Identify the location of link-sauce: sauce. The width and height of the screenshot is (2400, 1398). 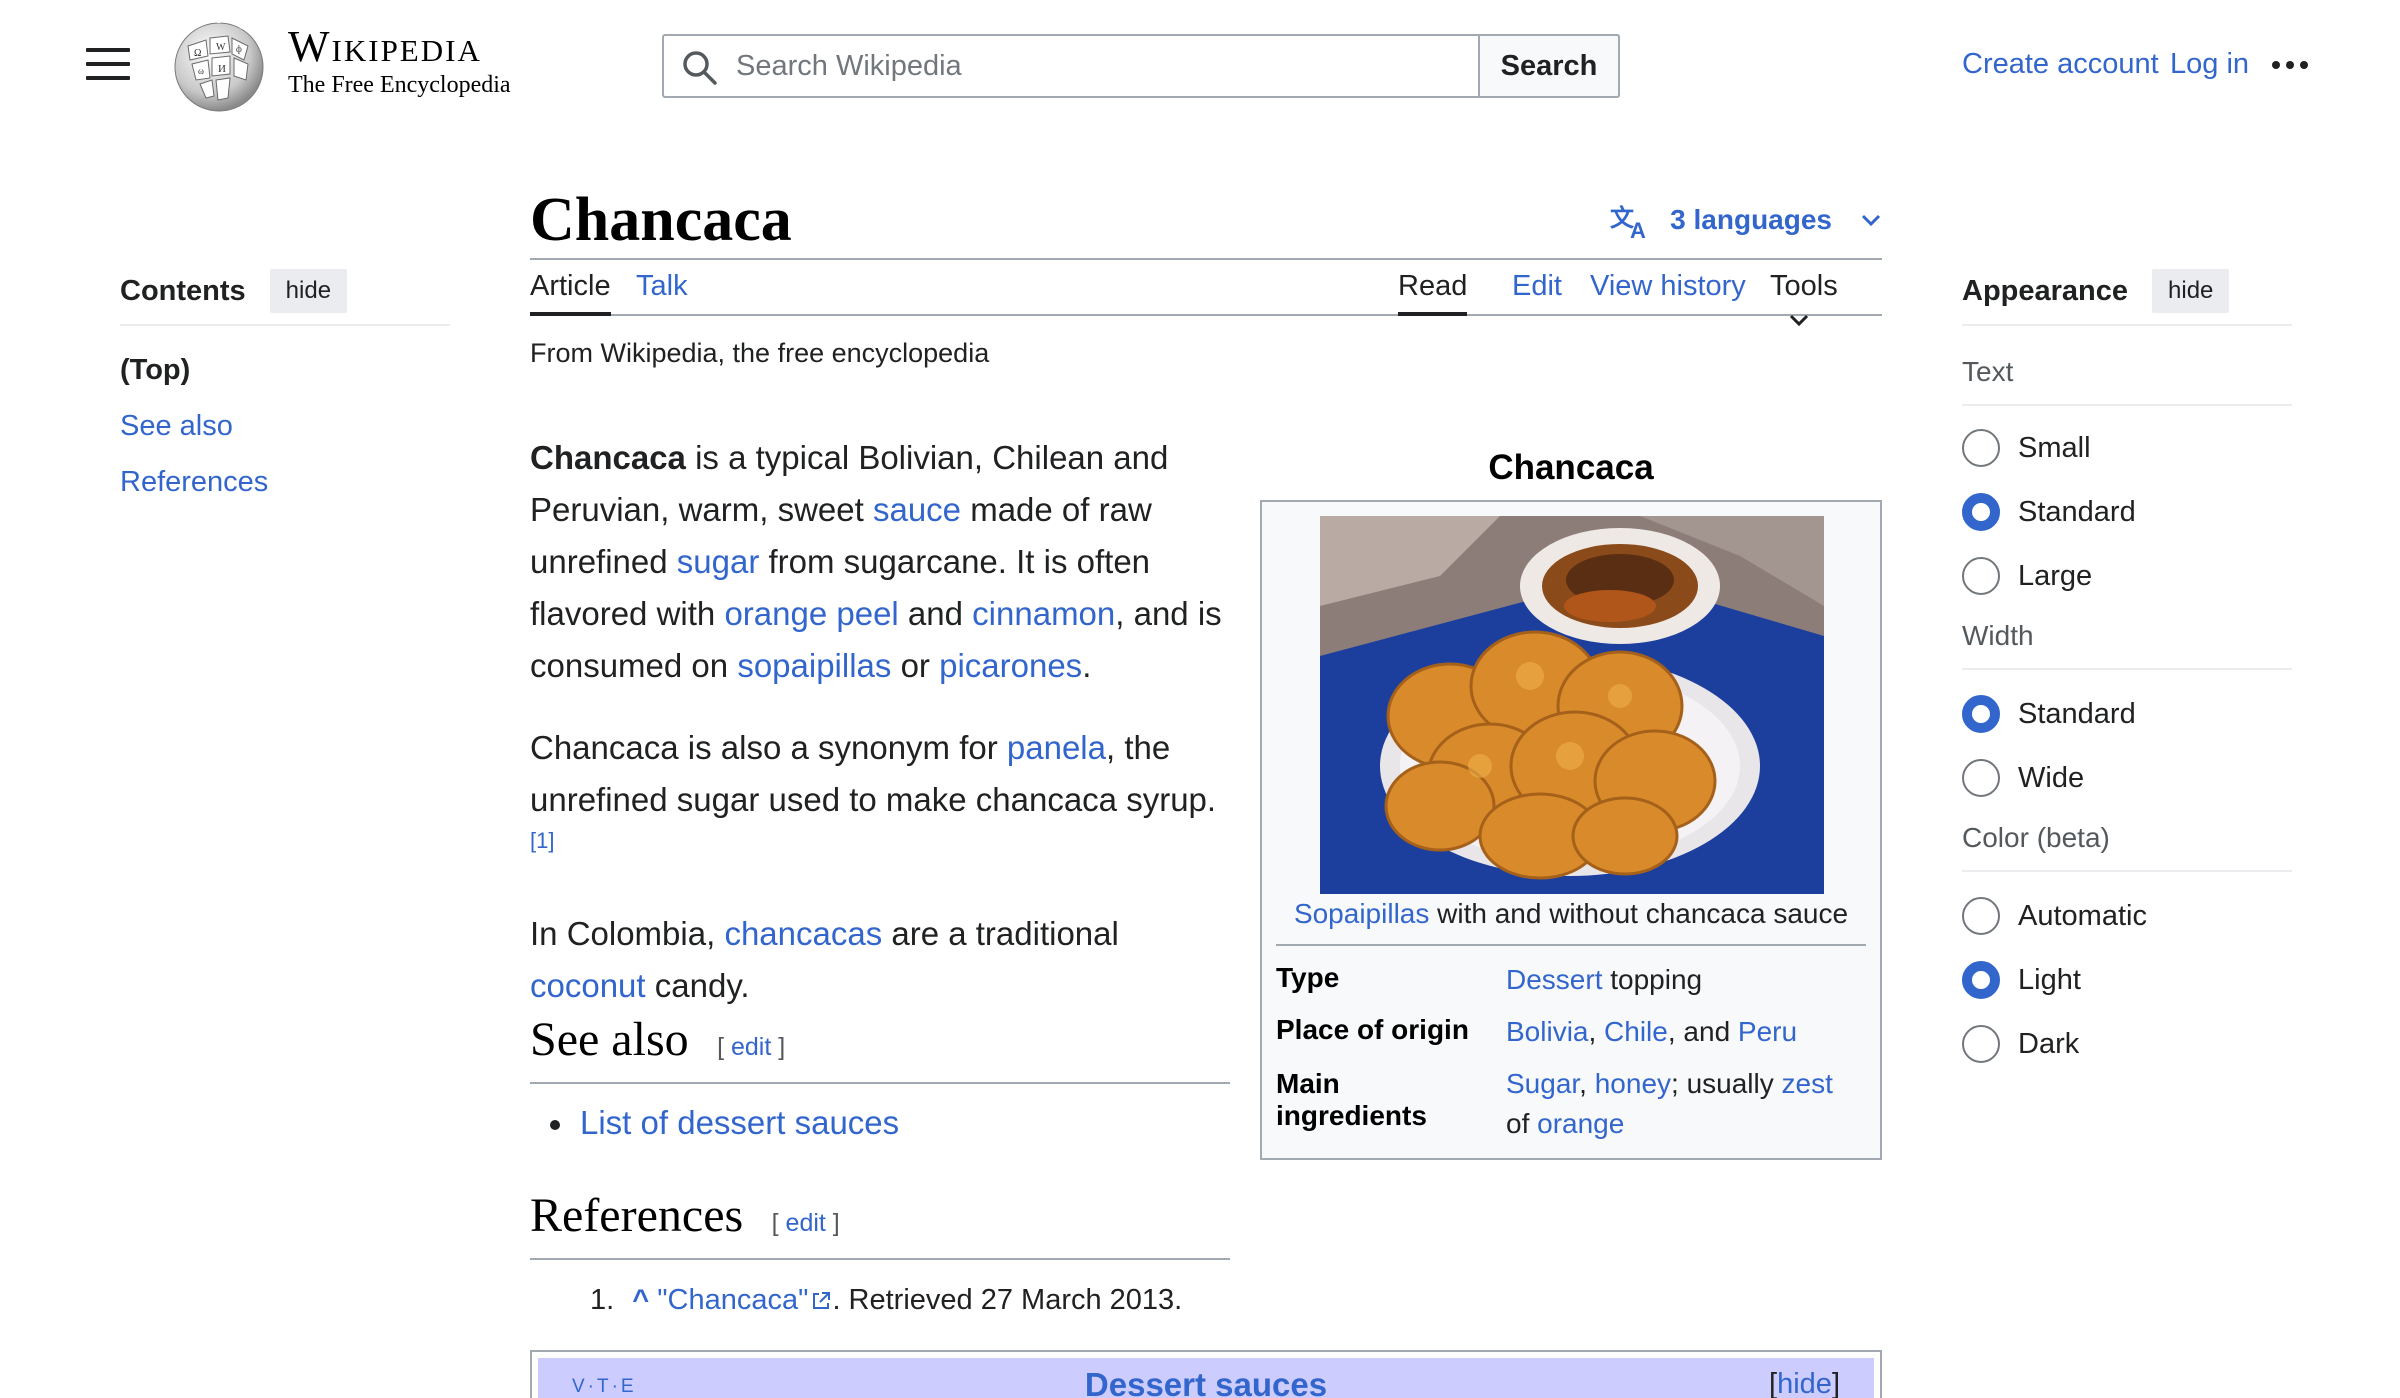
(917, 509).